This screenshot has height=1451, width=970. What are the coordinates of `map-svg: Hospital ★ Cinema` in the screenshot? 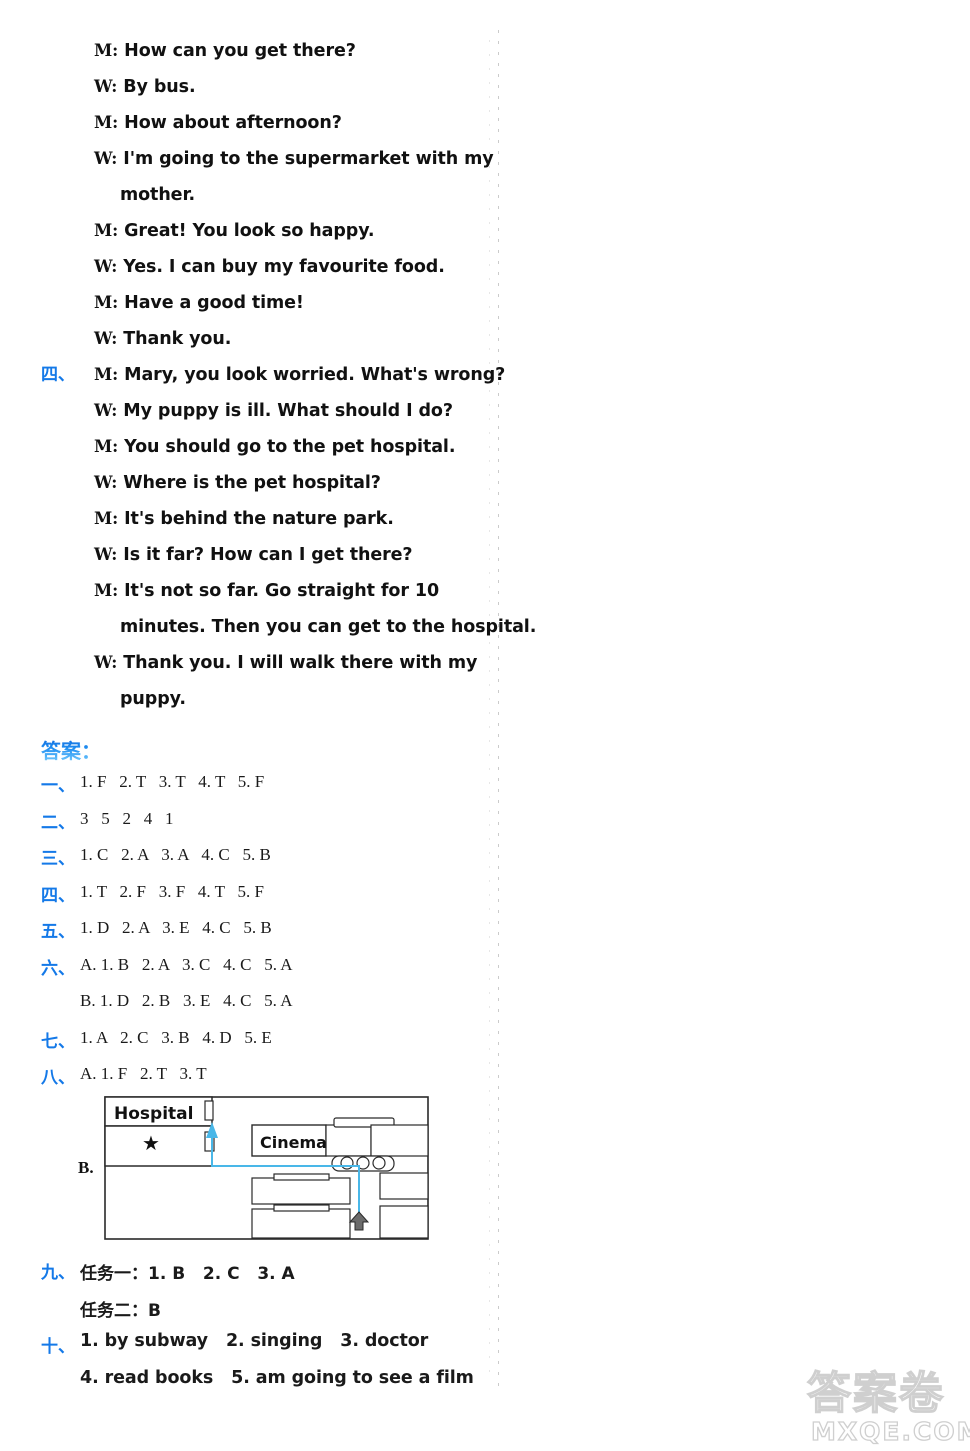 It's located at (266, 1168).